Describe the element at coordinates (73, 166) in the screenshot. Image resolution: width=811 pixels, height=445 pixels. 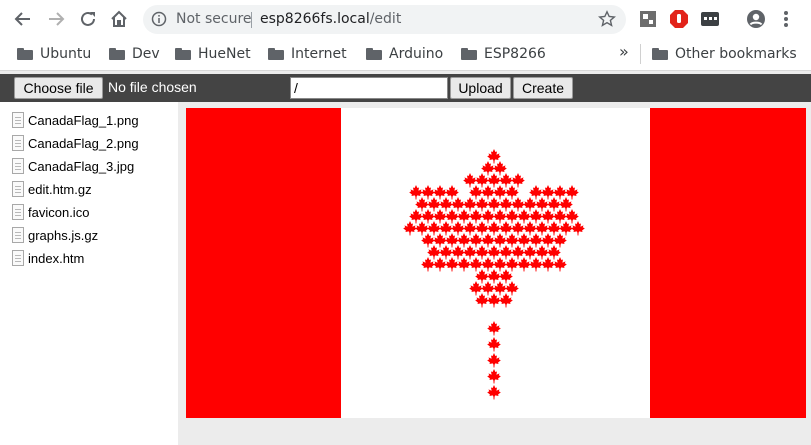
I see `file-item: CanadaFlag_3.jpg` at that location.